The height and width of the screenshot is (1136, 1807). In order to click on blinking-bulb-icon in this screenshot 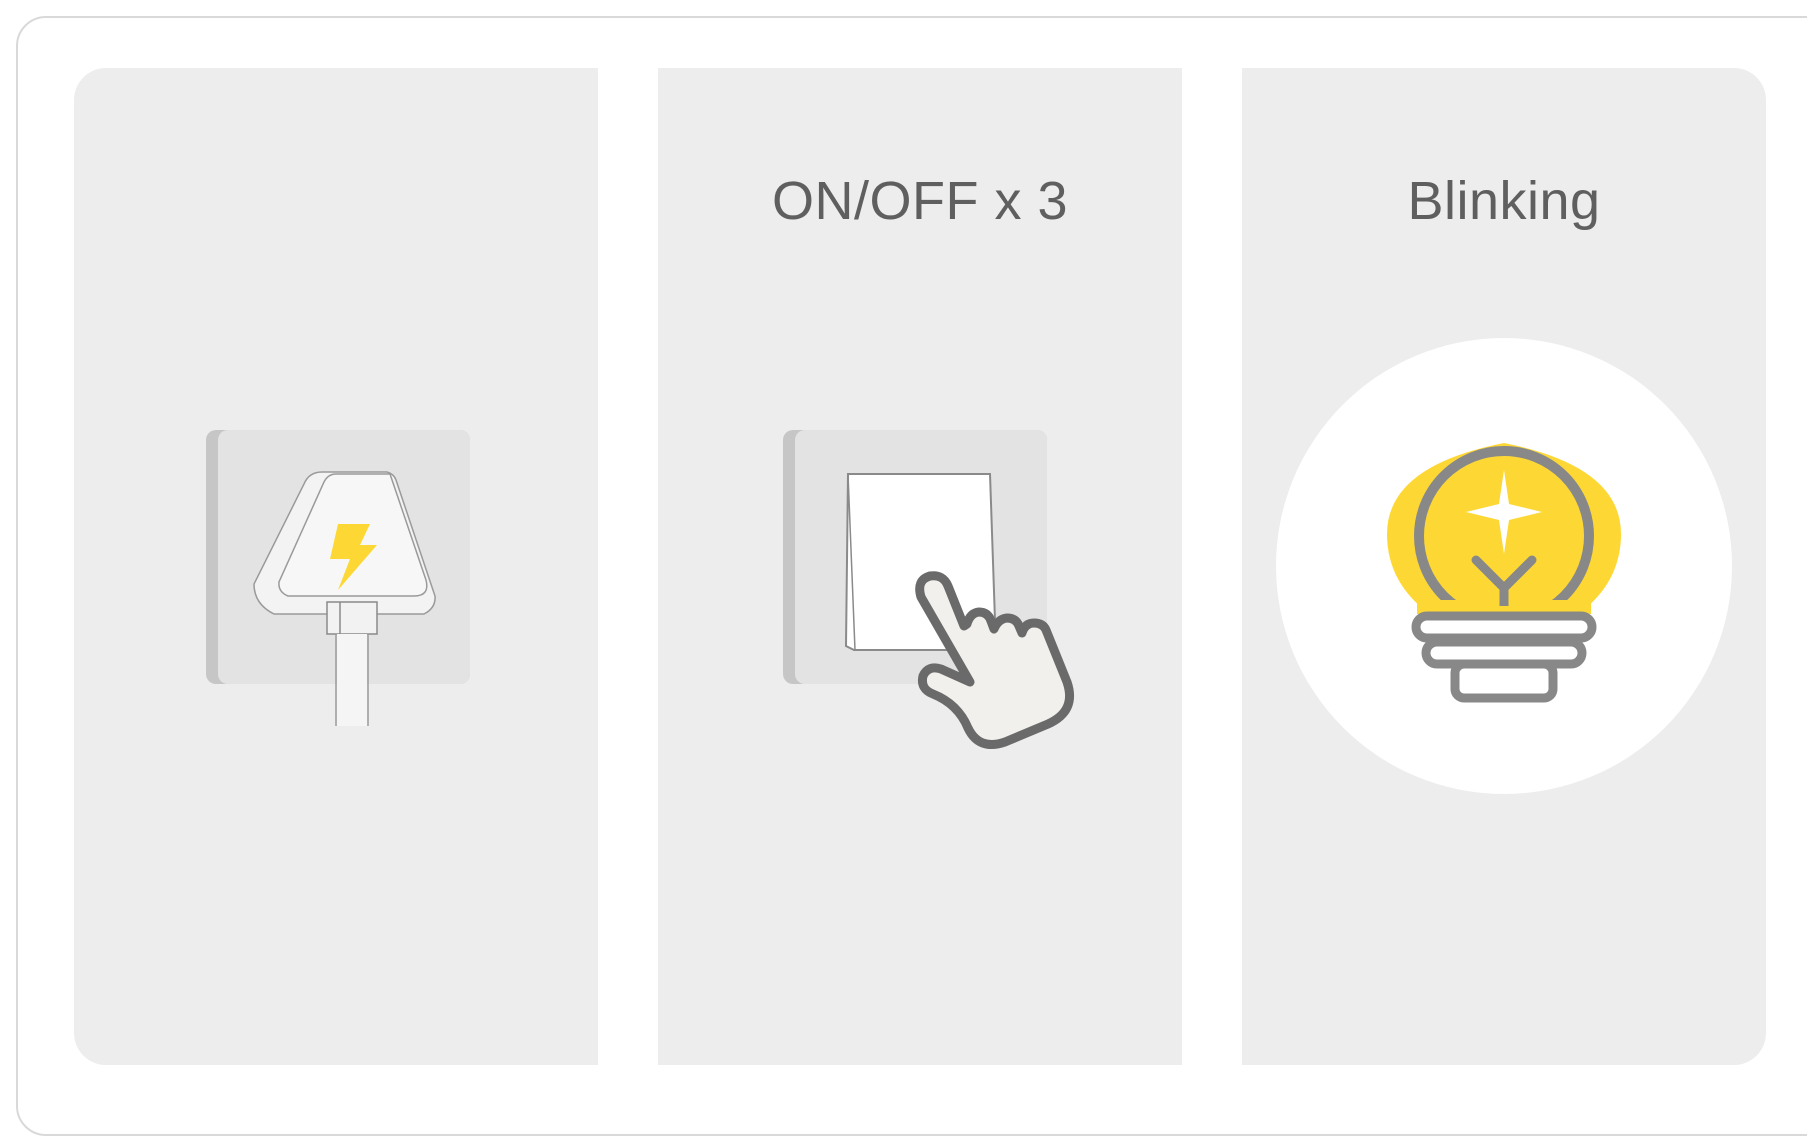, I will do `click(1504, 566)`.